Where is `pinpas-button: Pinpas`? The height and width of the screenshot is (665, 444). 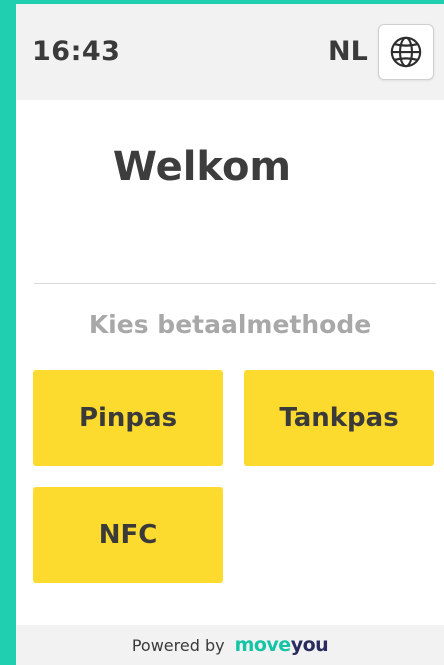 pinpas-button: Pinpas is located at coordinates (128, 418).